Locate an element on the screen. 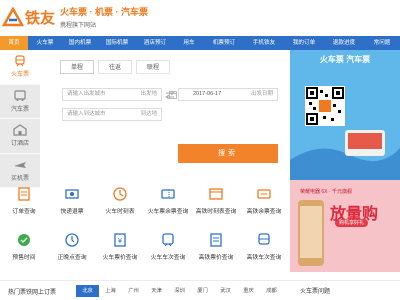 Image resolution: width=400 pixels, height=300 pixels. city-tab-wuhan: 武汉 is located at coordinates (225, 291).